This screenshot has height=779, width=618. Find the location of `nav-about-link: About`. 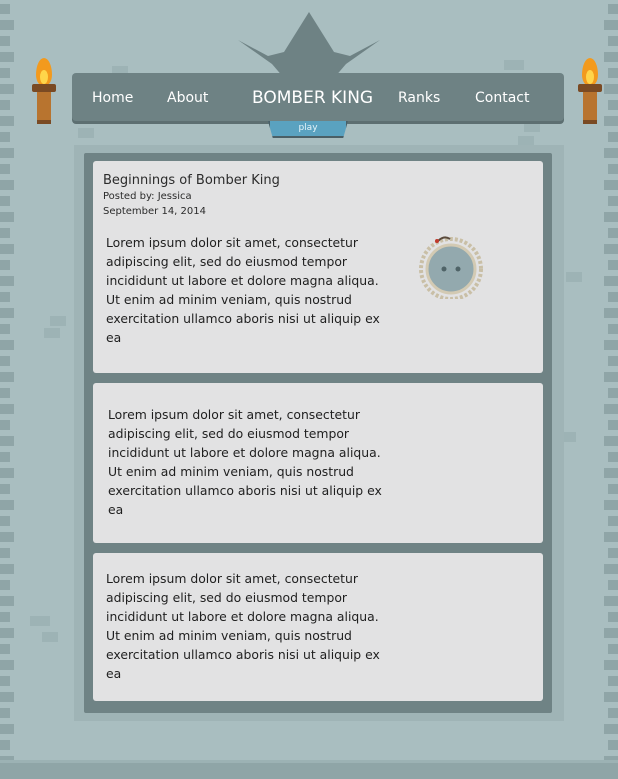

nav-about-link: About is located at coordinates (187, 97).